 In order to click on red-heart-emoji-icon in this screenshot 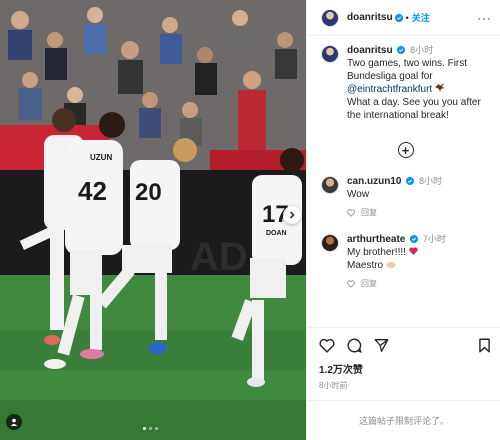, I will do `click(413, 251)`.